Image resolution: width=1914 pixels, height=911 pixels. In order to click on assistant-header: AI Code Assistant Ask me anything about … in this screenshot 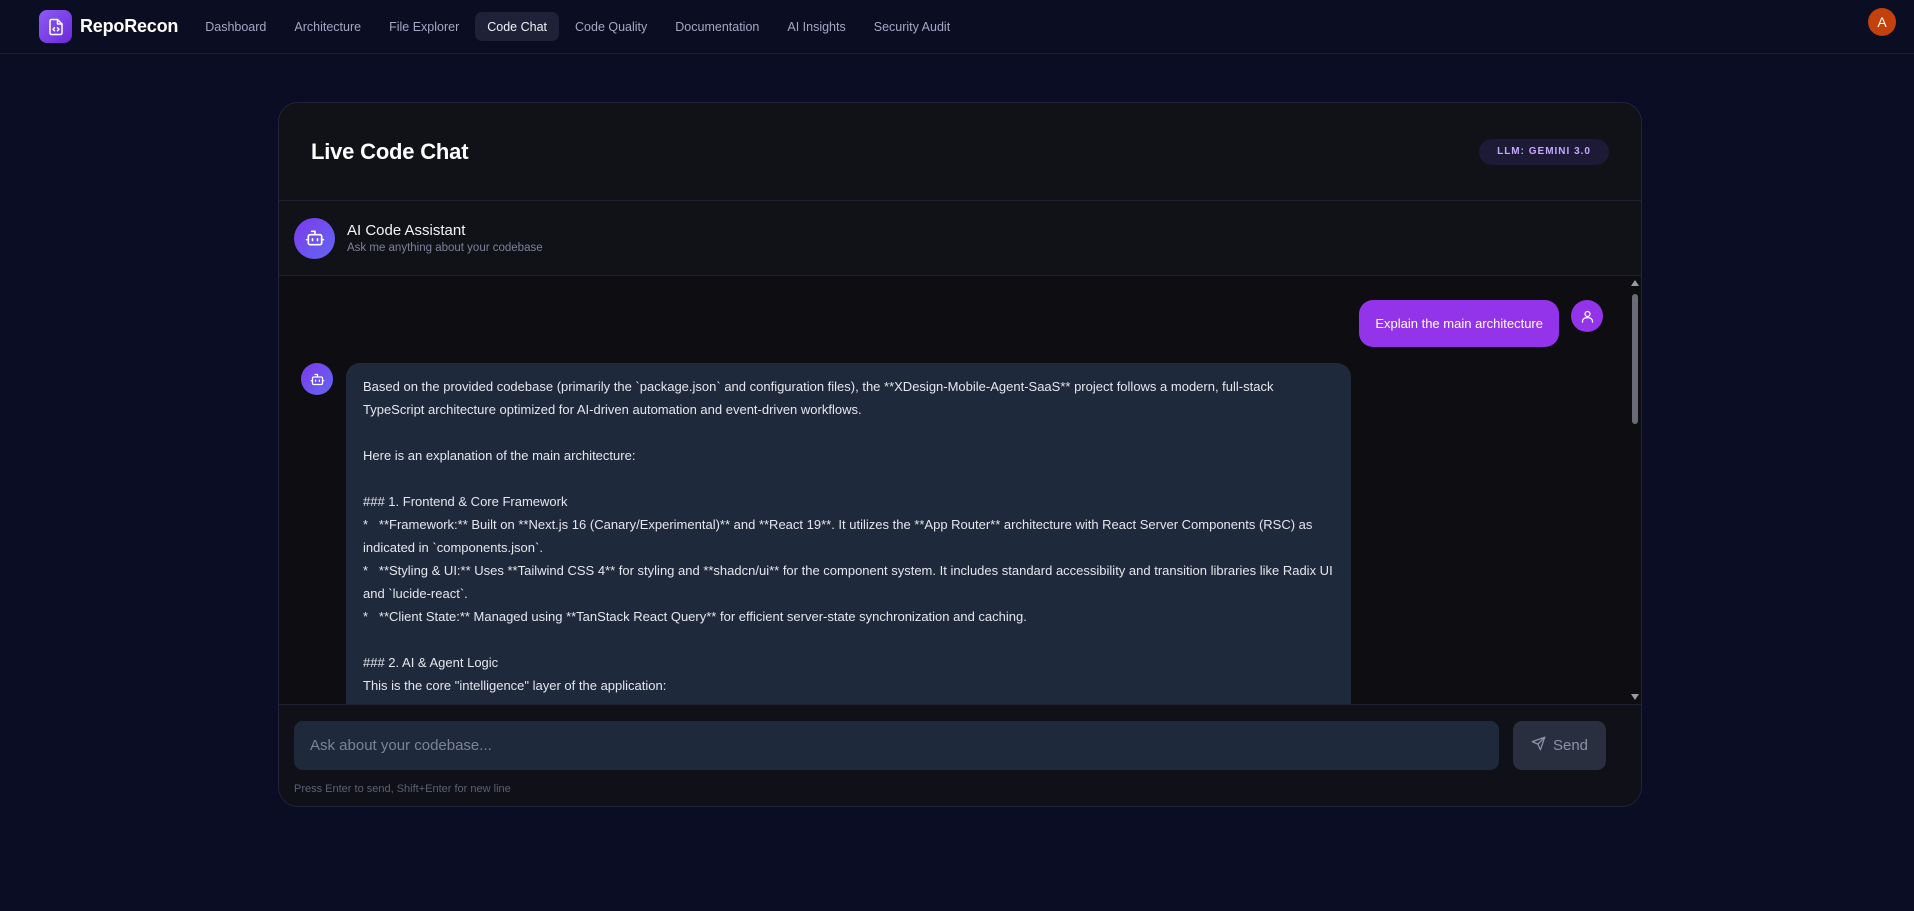, I will do `click(960, 238)`.